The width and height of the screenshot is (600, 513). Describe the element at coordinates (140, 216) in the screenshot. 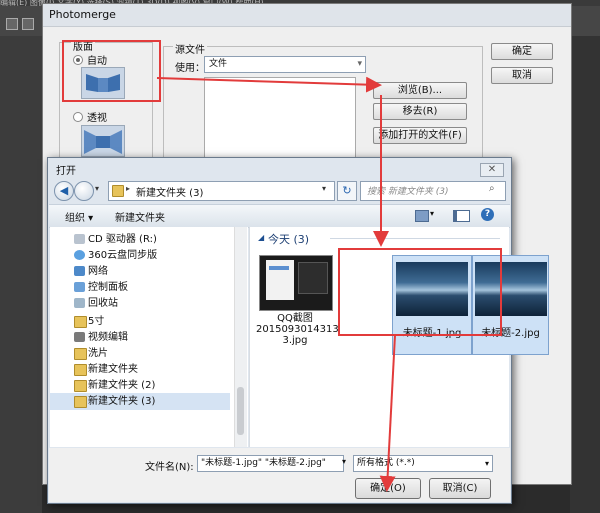

I see `new-folder-button: 新建文件夹` at that location.